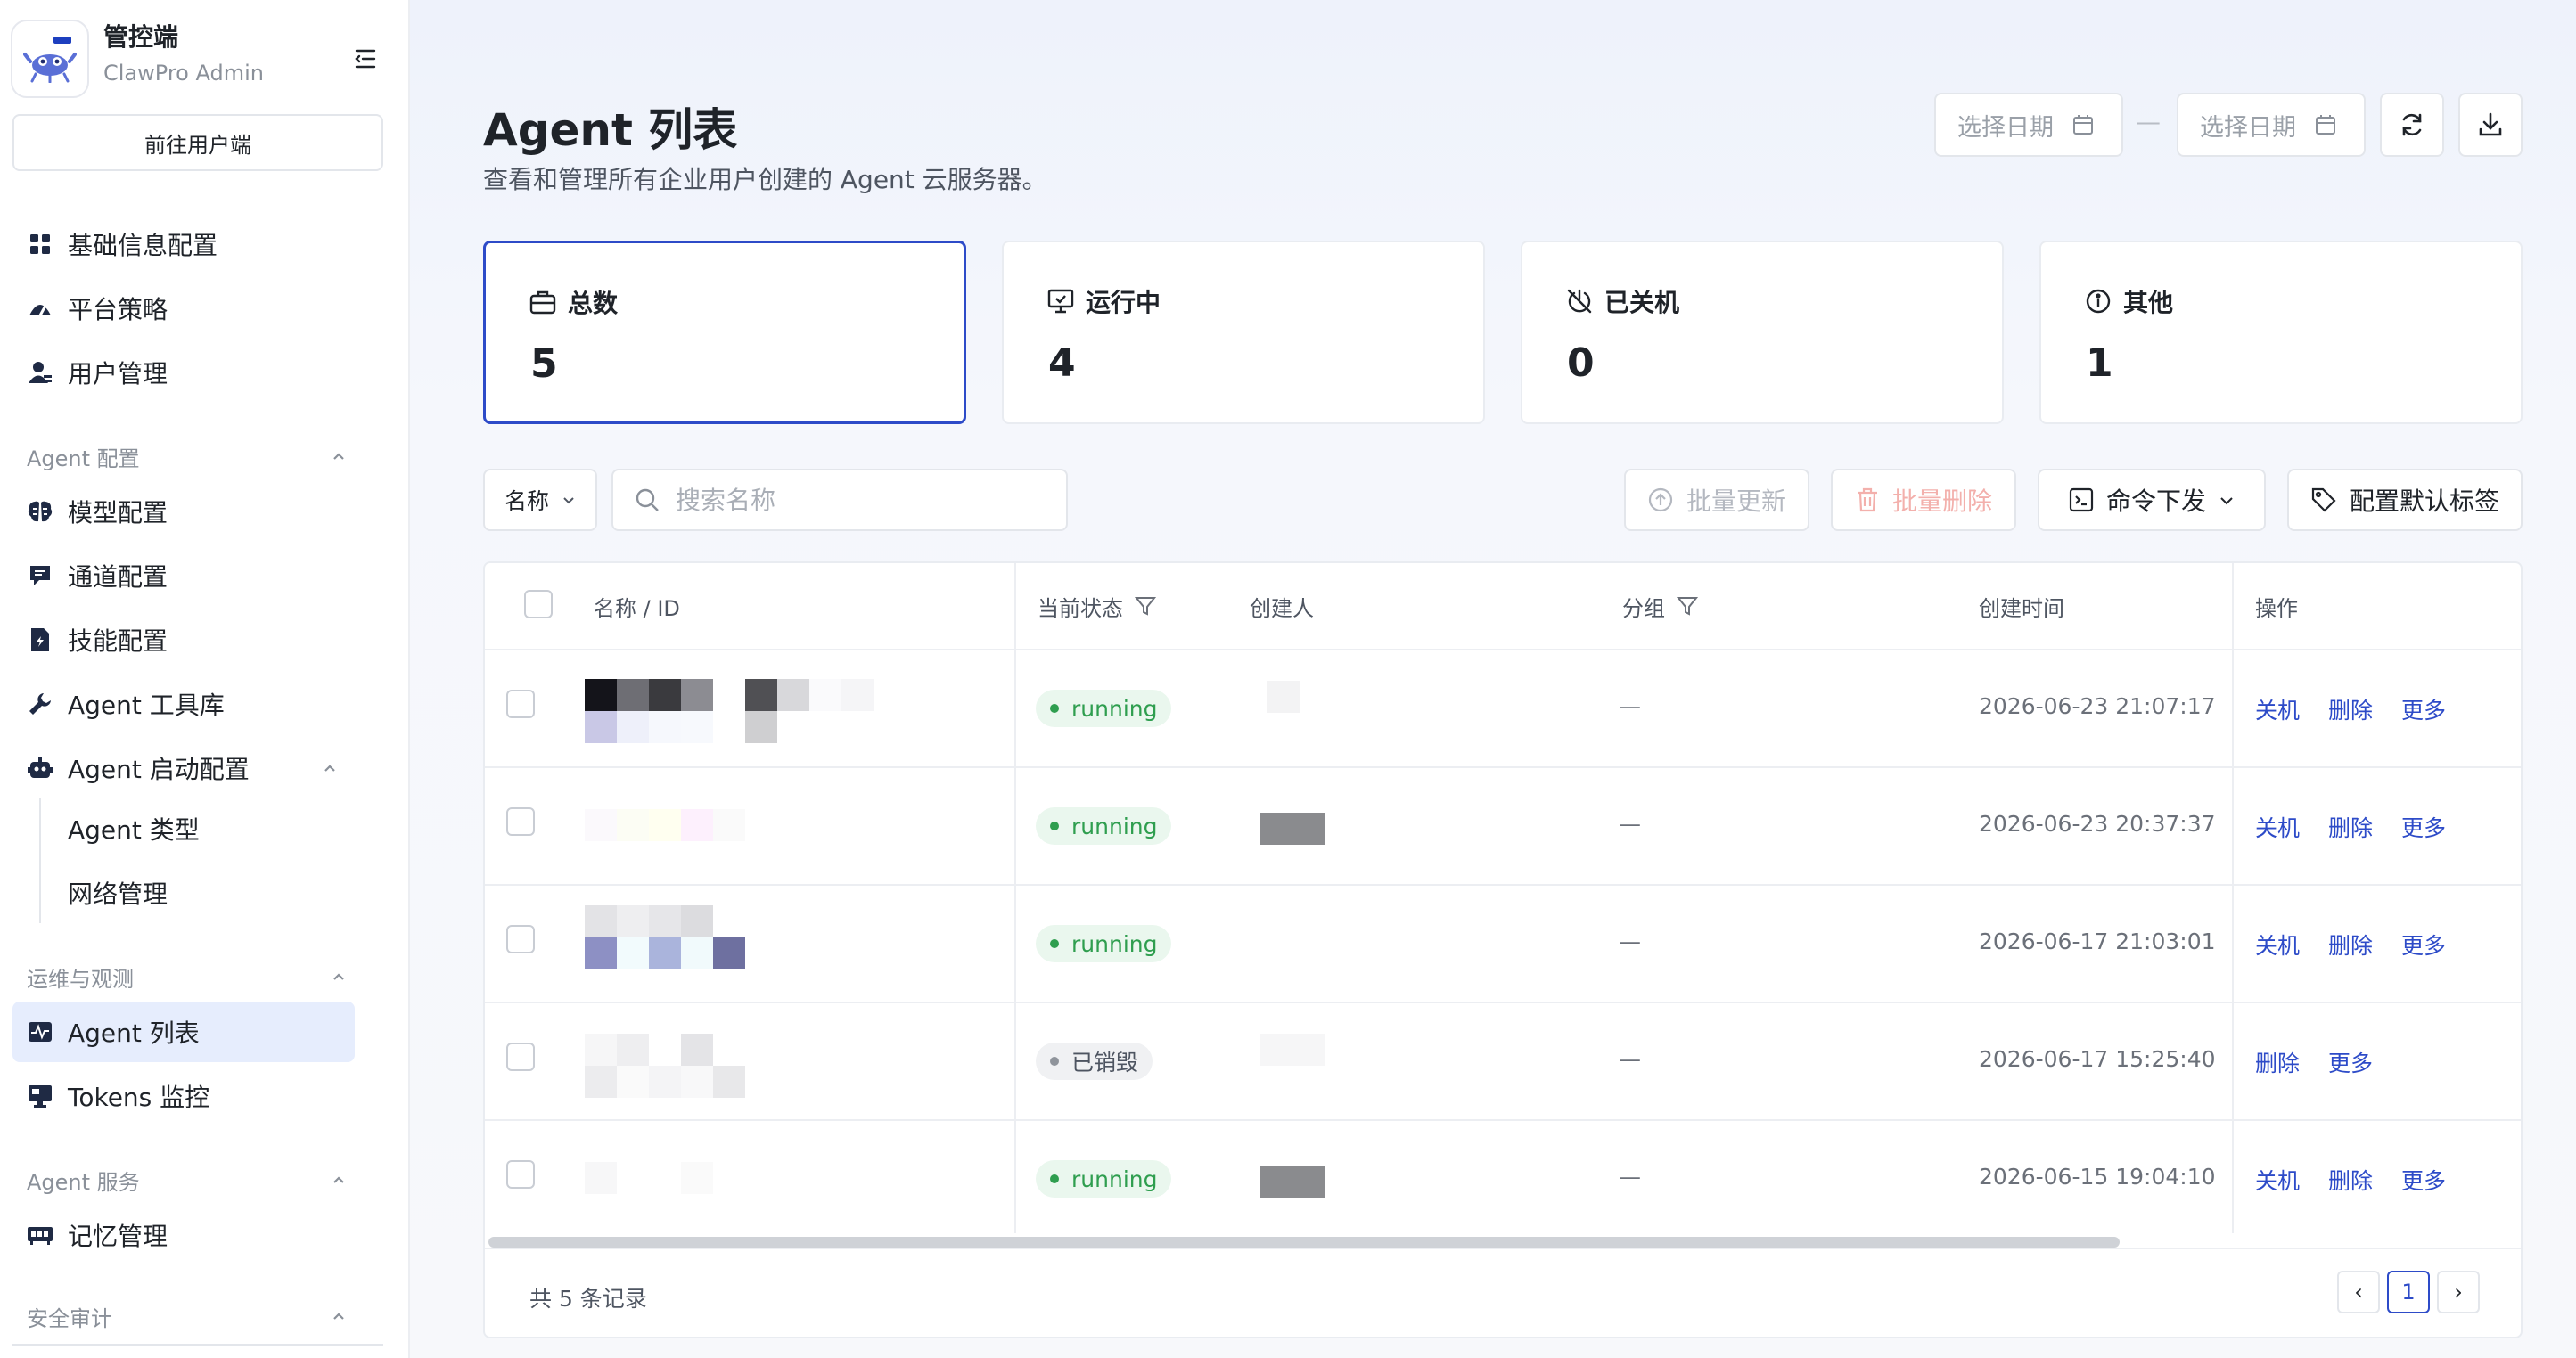  I want to click on stat-card-running: 运行中 4, so click(1243, 332).